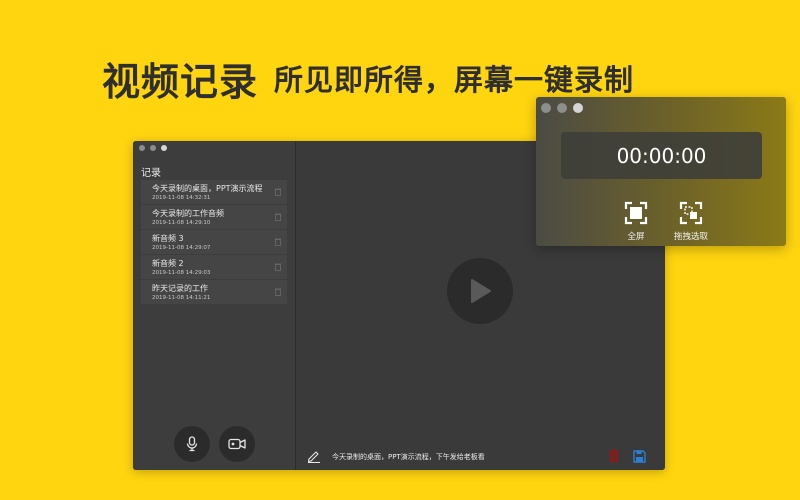 This screenshot has height=500, width=800. Describe the element at coordinates (181, 198) in the screenshot. I see `record-time: 2019-11-08 14:32:31` at that location.